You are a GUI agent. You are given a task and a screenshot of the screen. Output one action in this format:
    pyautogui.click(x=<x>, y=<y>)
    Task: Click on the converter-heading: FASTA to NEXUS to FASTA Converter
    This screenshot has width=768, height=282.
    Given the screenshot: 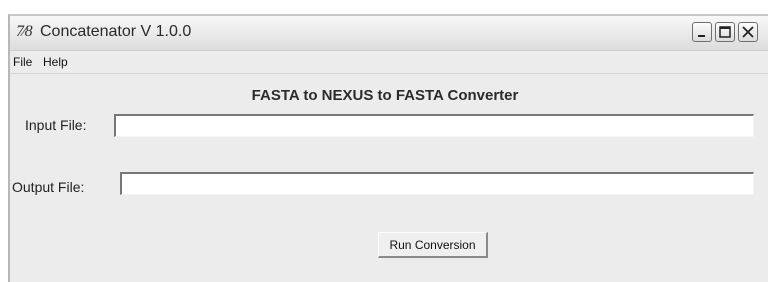 What is the action you would take?
    pyautogui.click(x=385, y=95)
    